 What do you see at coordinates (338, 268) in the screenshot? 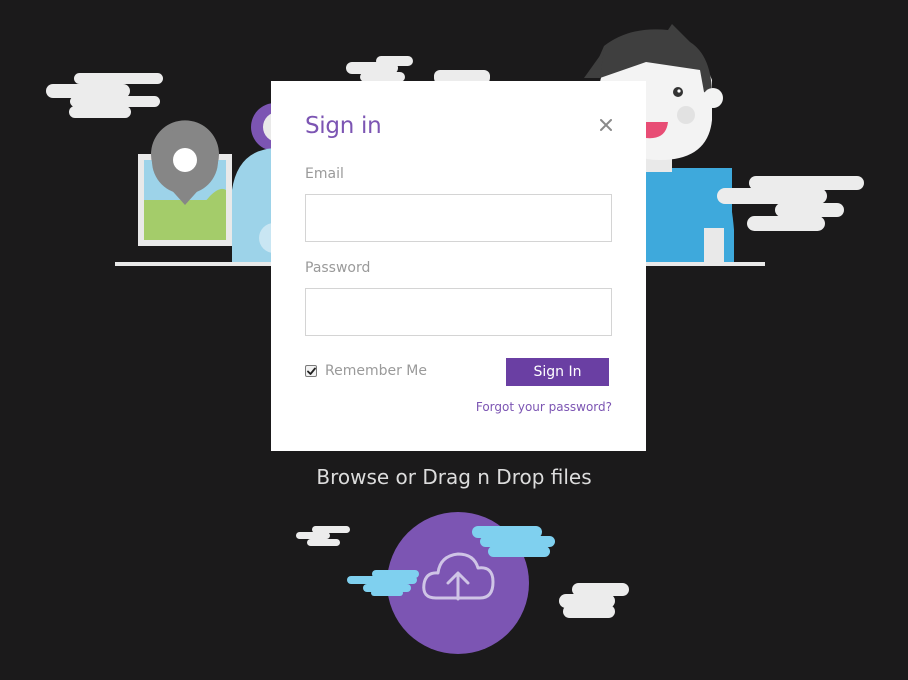
I see `password-label: Password` at bounding box center [338, 268].